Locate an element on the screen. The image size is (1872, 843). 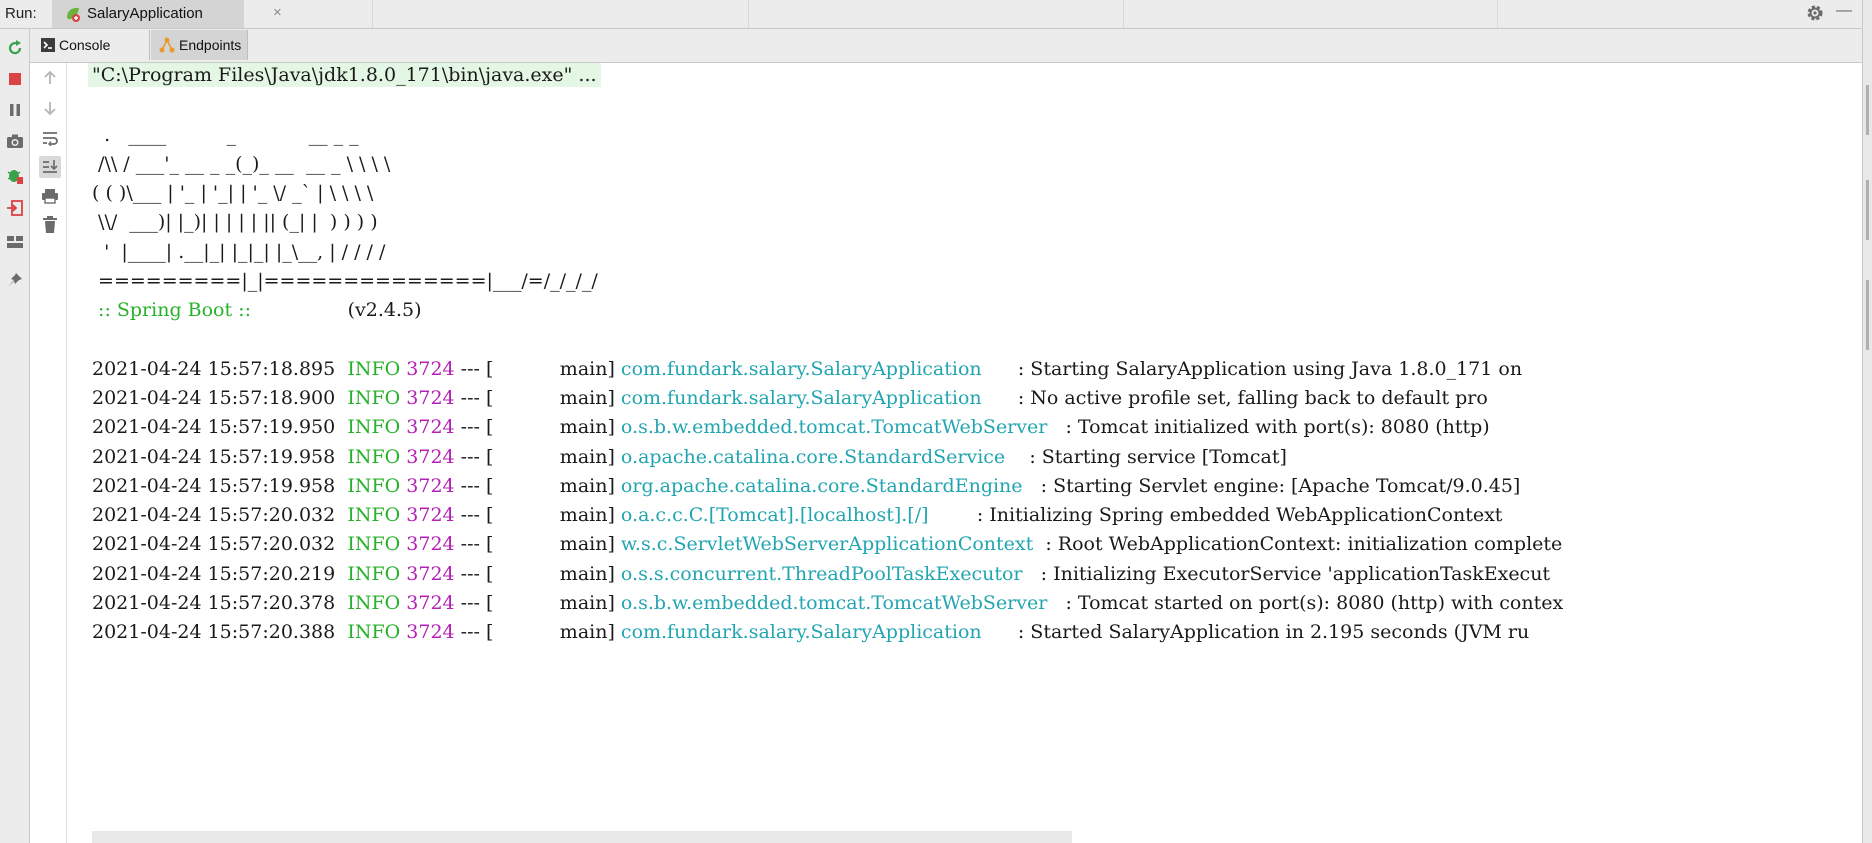
down-icon is located at coordinates (50, 108).